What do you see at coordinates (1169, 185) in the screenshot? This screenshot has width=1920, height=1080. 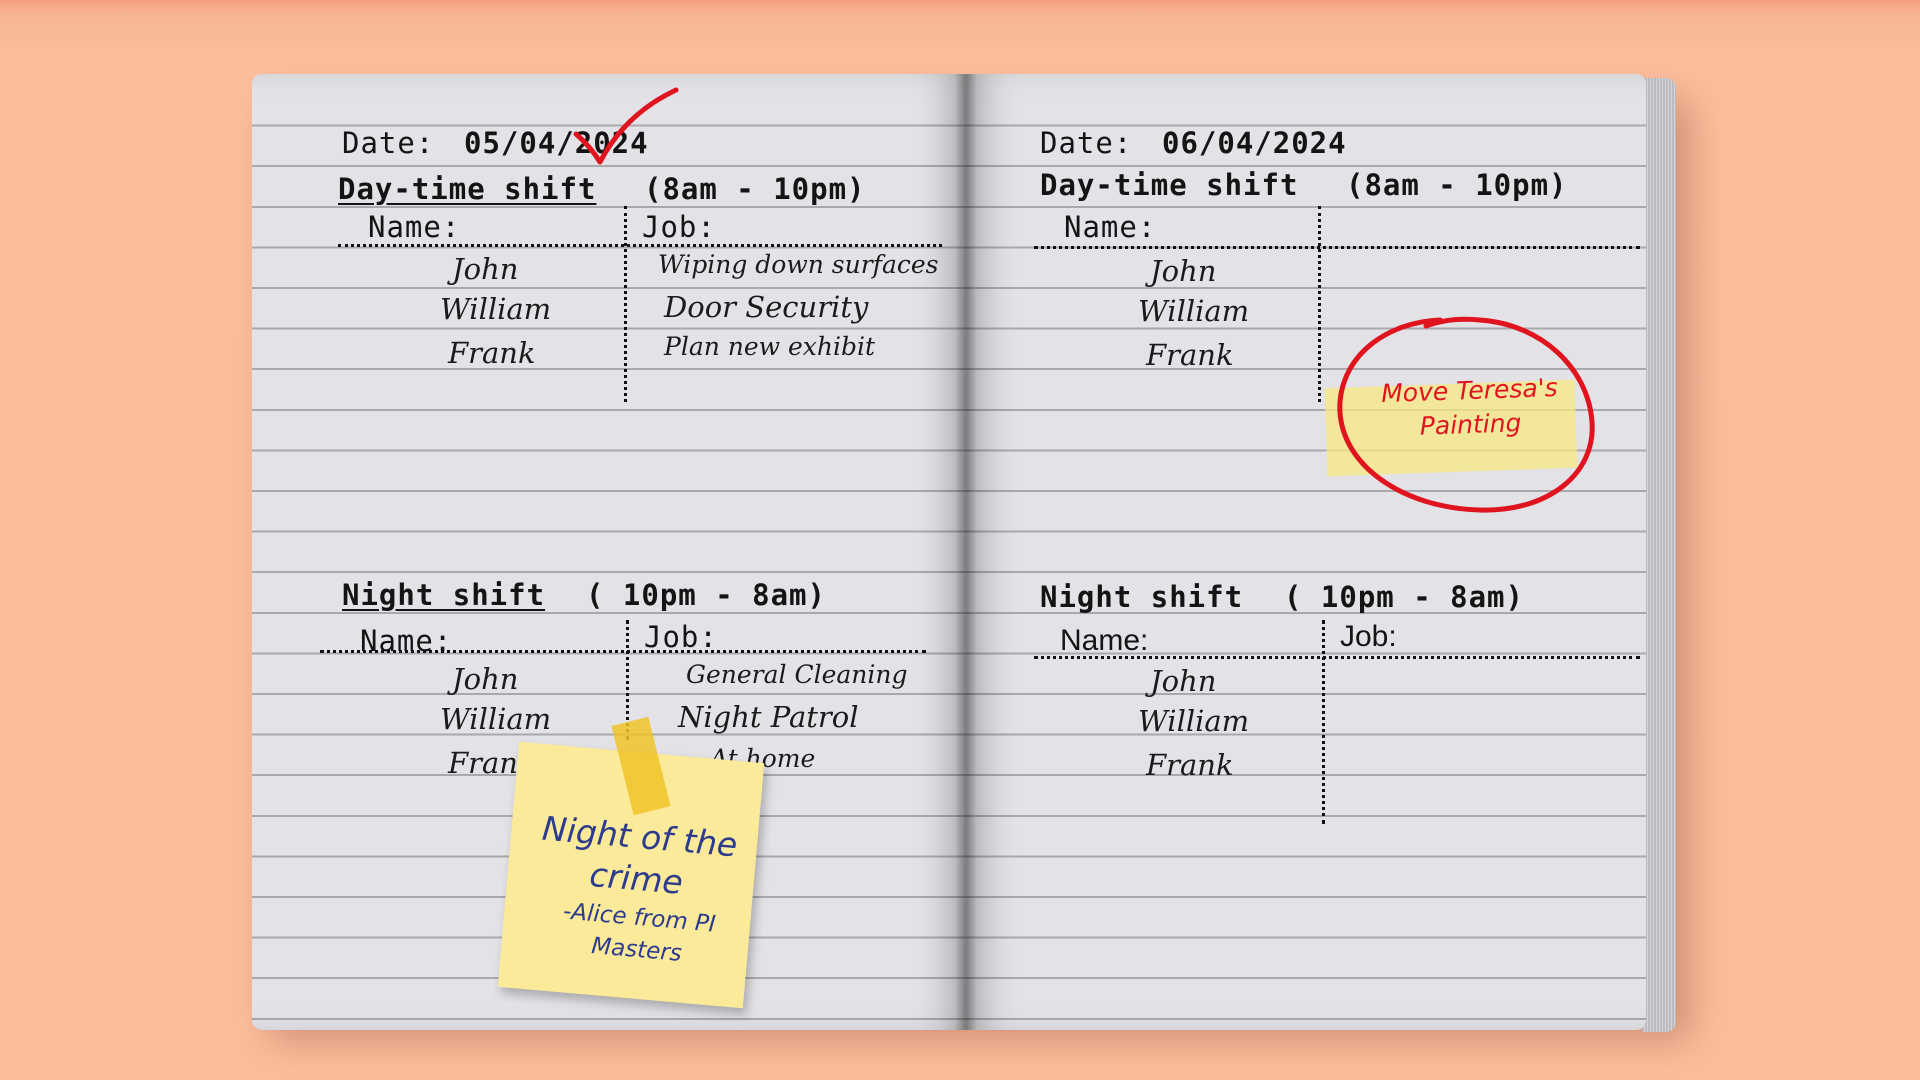 I see `right-day-shift-title: Day-time shift` at bounding box center [1169, 185].